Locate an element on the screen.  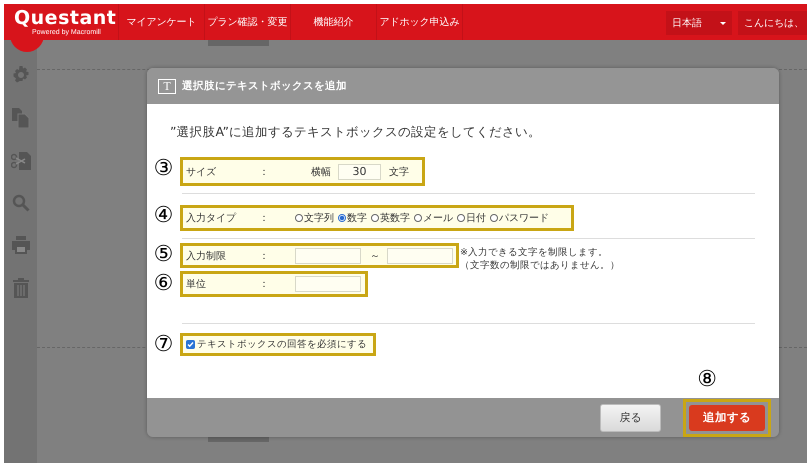
field-label: 入力制限 is located at coordinates (206, 256).